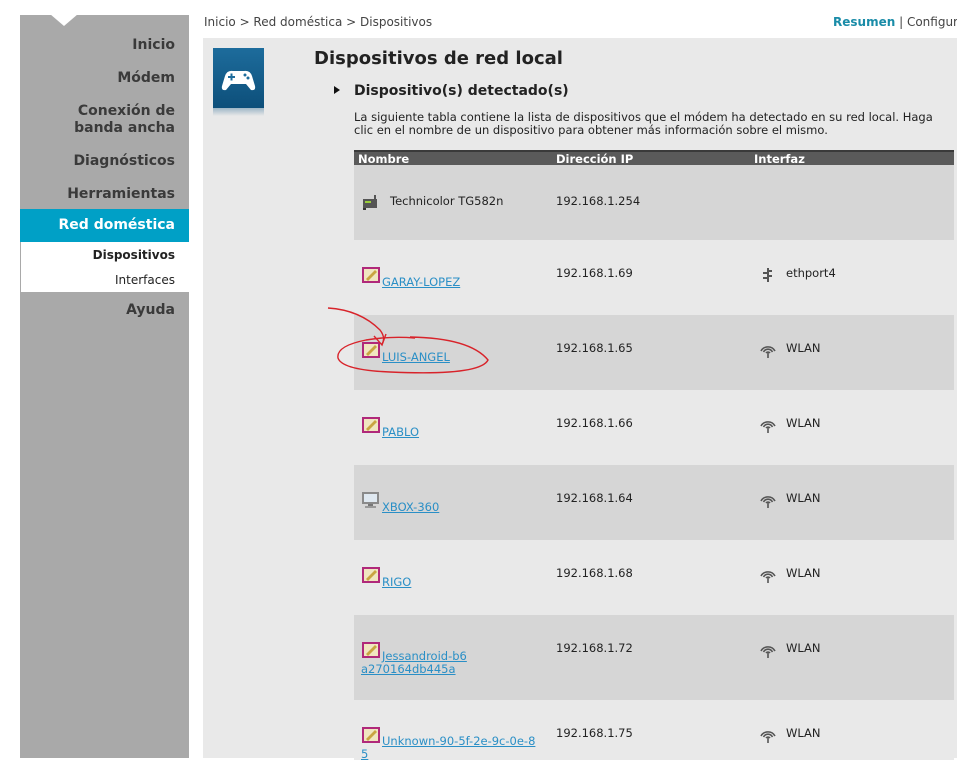 This screenshot has width=957, height=761. What do you see at coordinates (105, 267) in the screenshot?
I see `sidebar-subnav: Dispositivos Interfaces` at bounding box center [105, 267].